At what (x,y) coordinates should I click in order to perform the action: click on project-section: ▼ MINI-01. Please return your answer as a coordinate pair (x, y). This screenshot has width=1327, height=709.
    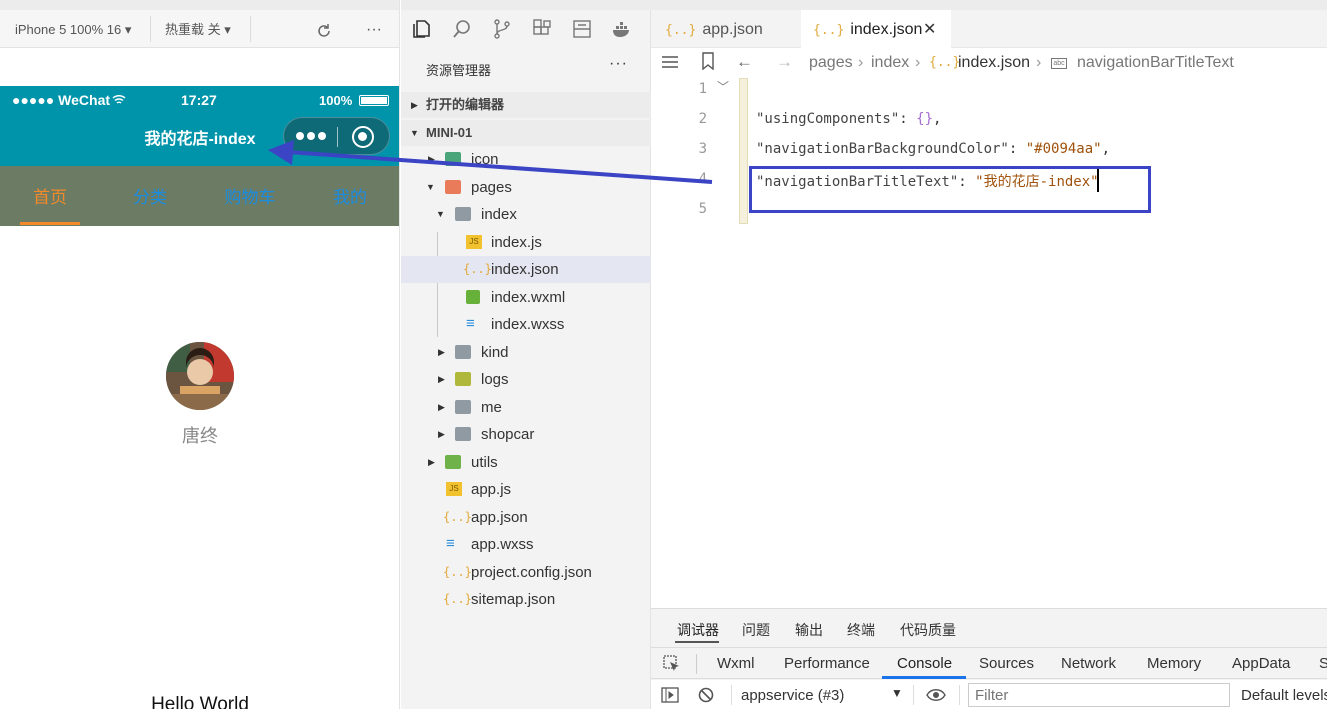
    Looking at the image, I should click on (526, 133).